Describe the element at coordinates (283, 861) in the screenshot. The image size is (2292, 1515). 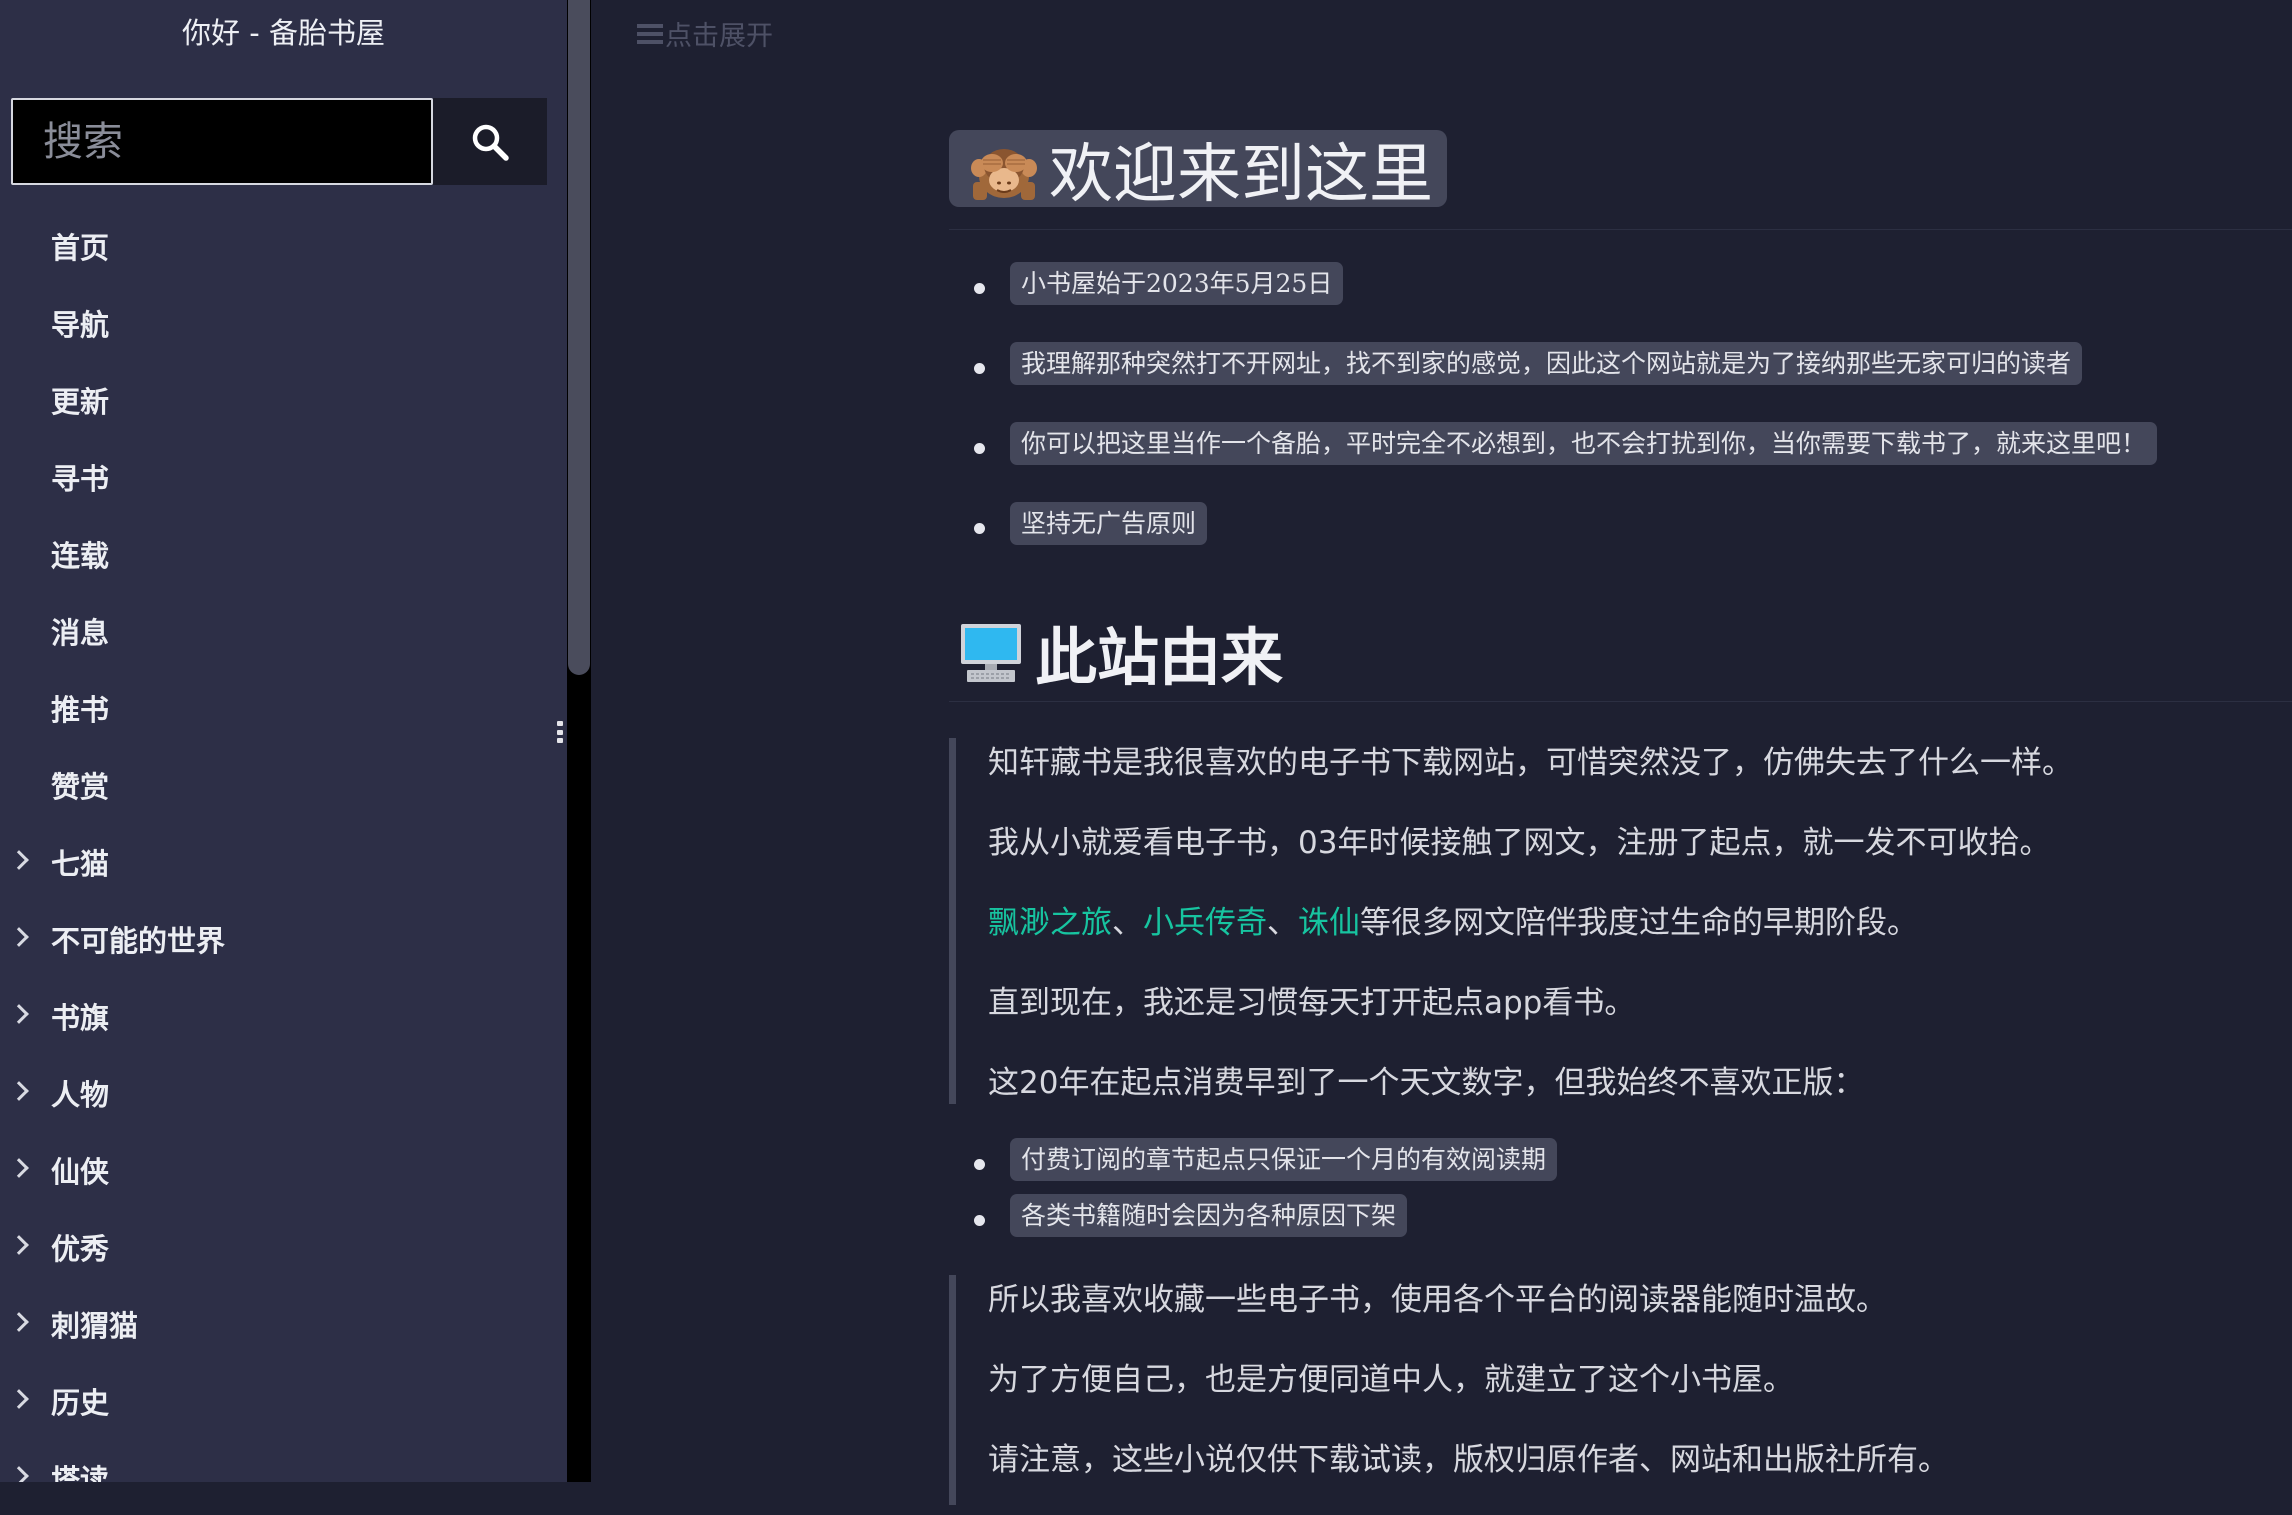
I see `sidebar-item-qimao: 七猫` at that location.